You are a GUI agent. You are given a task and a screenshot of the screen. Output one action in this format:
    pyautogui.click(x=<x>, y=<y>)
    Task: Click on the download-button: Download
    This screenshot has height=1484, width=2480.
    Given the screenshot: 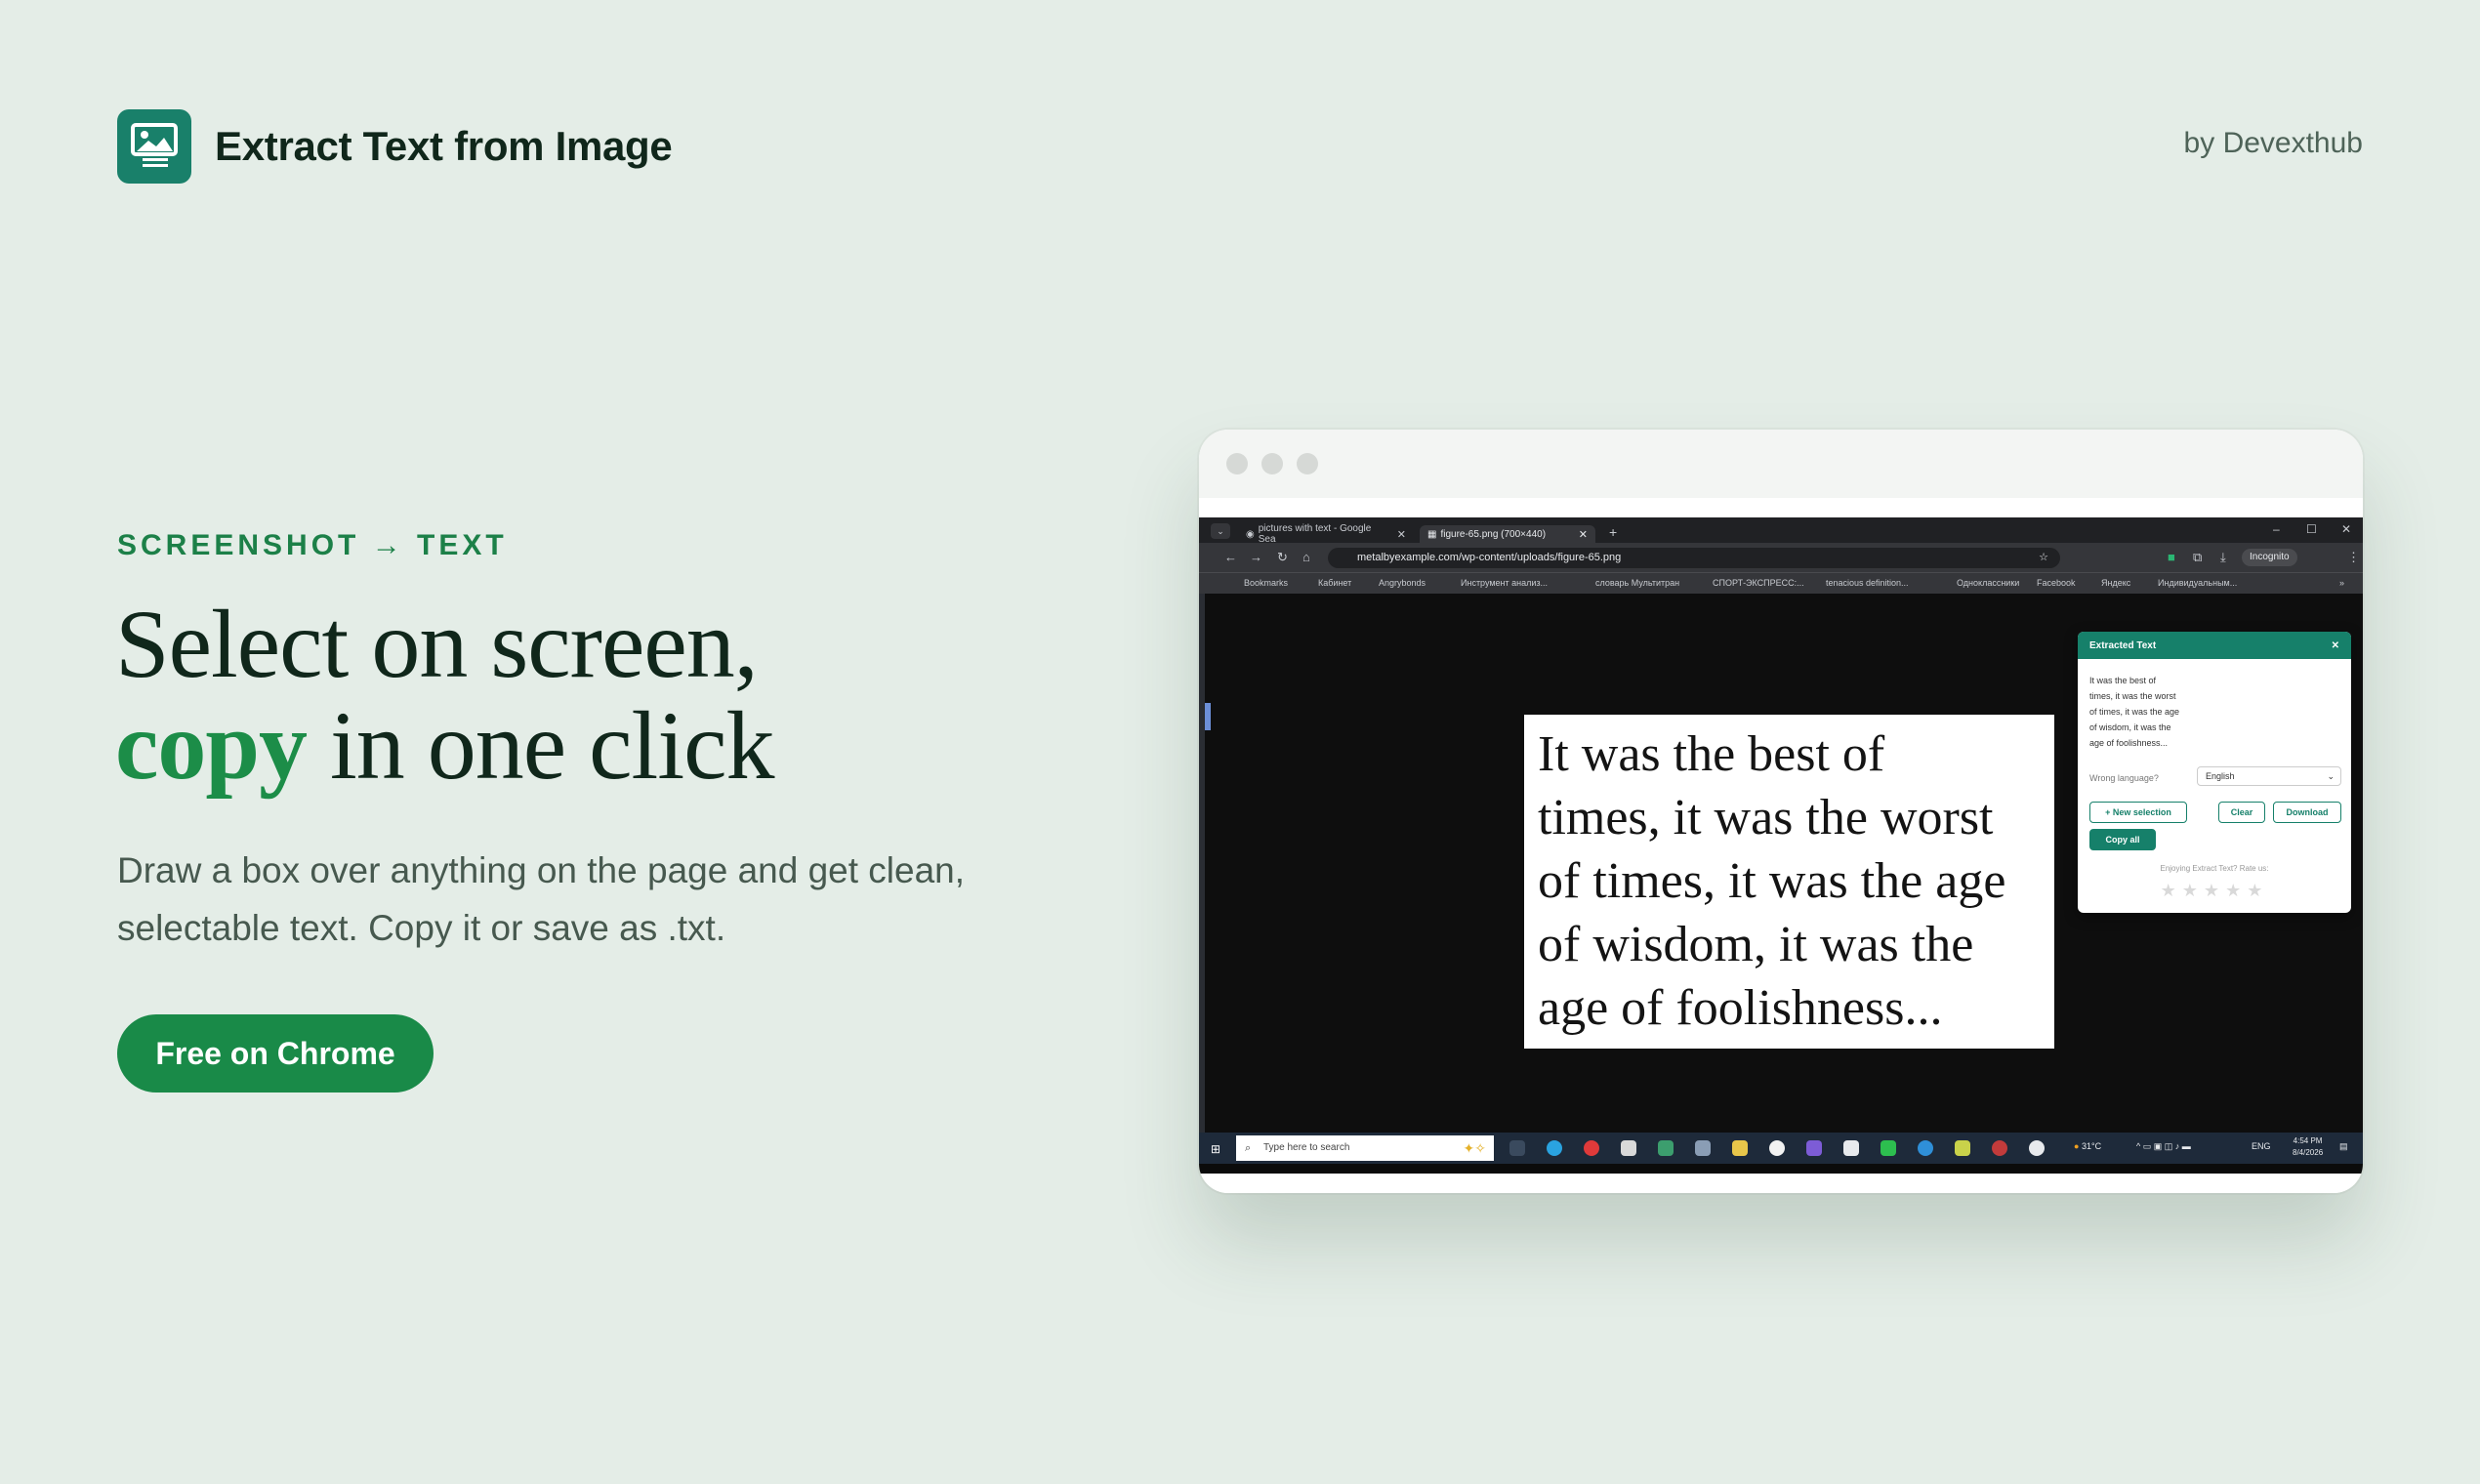 What is the action you would take?
    pyautogui.click(x=2307, y=812)
    